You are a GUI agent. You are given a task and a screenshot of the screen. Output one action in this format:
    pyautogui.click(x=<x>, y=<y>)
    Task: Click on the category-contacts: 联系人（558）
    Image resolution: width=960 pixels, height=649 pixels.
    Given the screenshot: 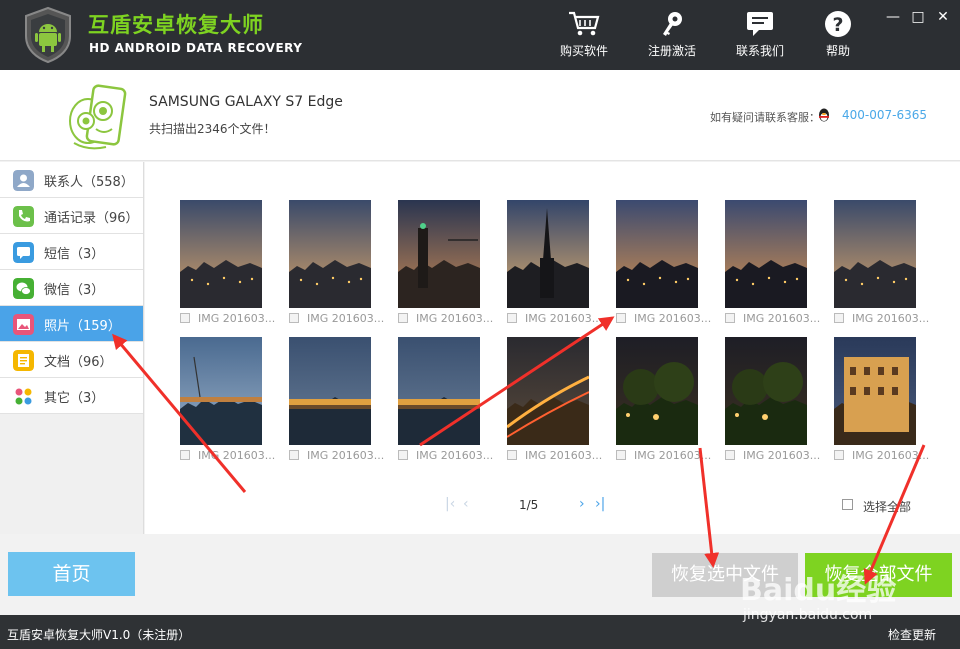 What is the action you would take?
    pyautogui.click(x=71, y=180)
    